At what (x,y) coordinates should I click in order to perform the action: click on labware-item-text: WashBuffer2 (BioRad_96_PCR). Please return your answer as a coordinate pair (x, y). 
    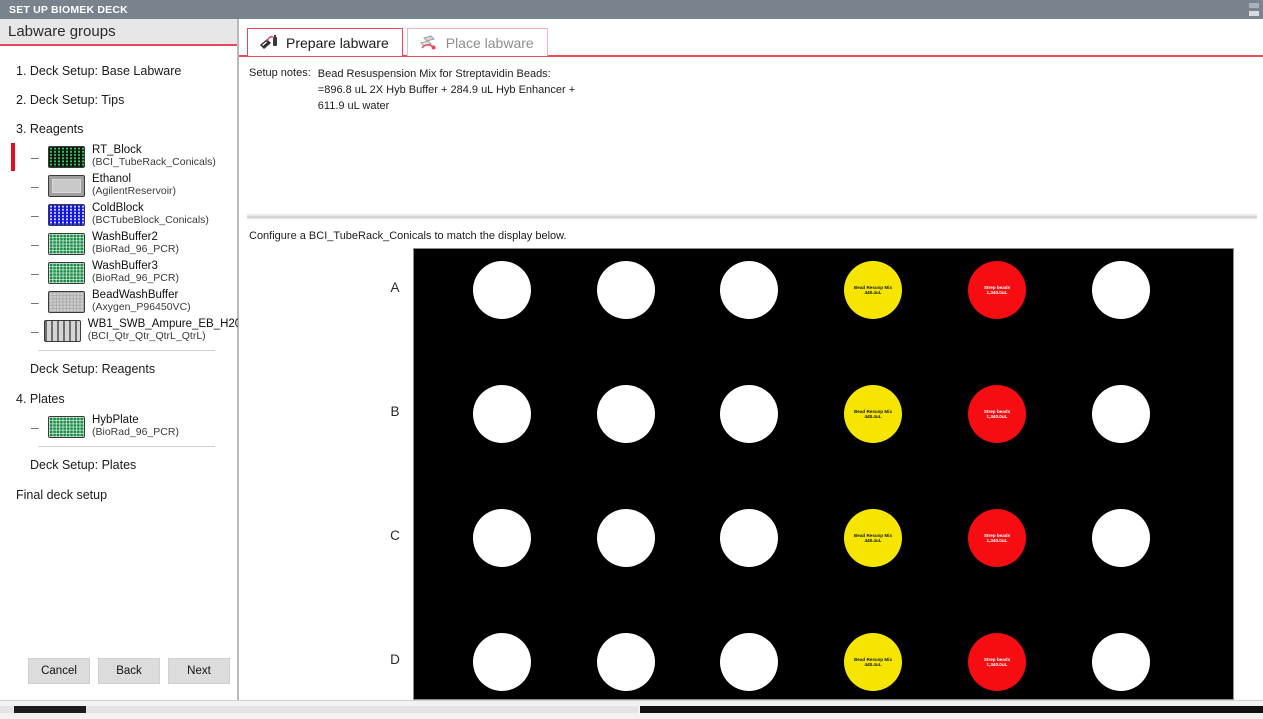
    Looking at the image, I should click on (135, 243).